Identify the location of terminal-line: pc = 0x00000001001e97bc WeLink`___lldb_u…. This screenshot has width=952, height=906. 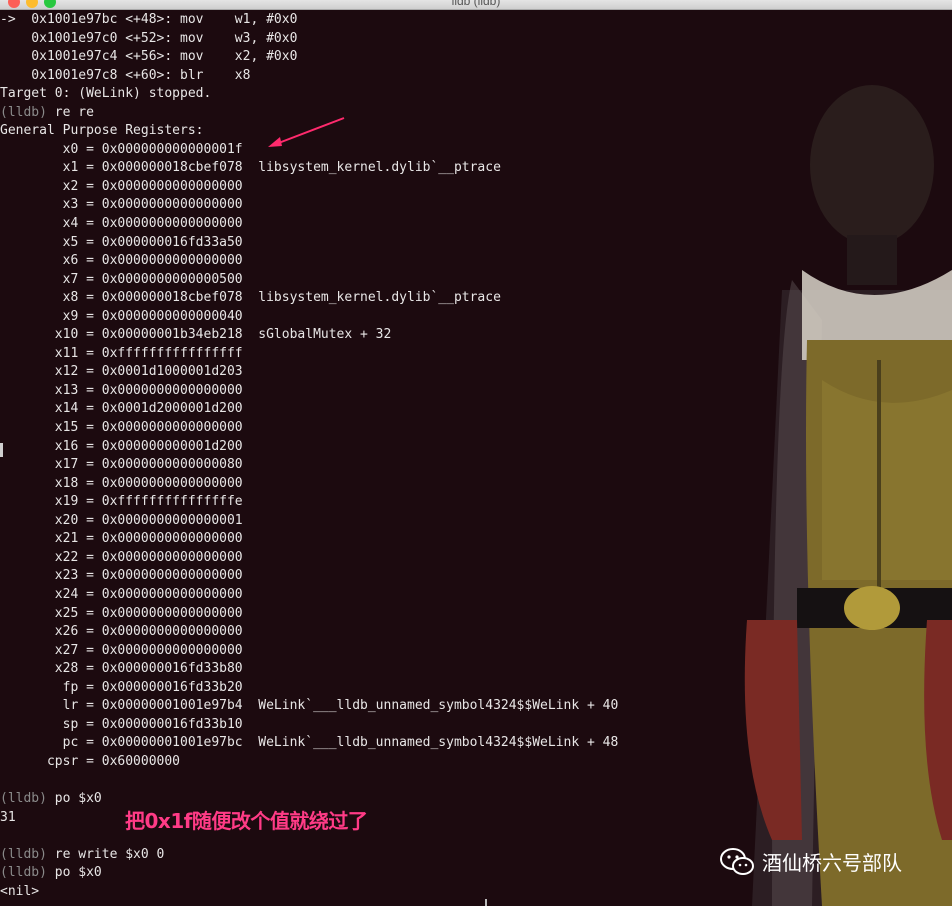
(476, 743).